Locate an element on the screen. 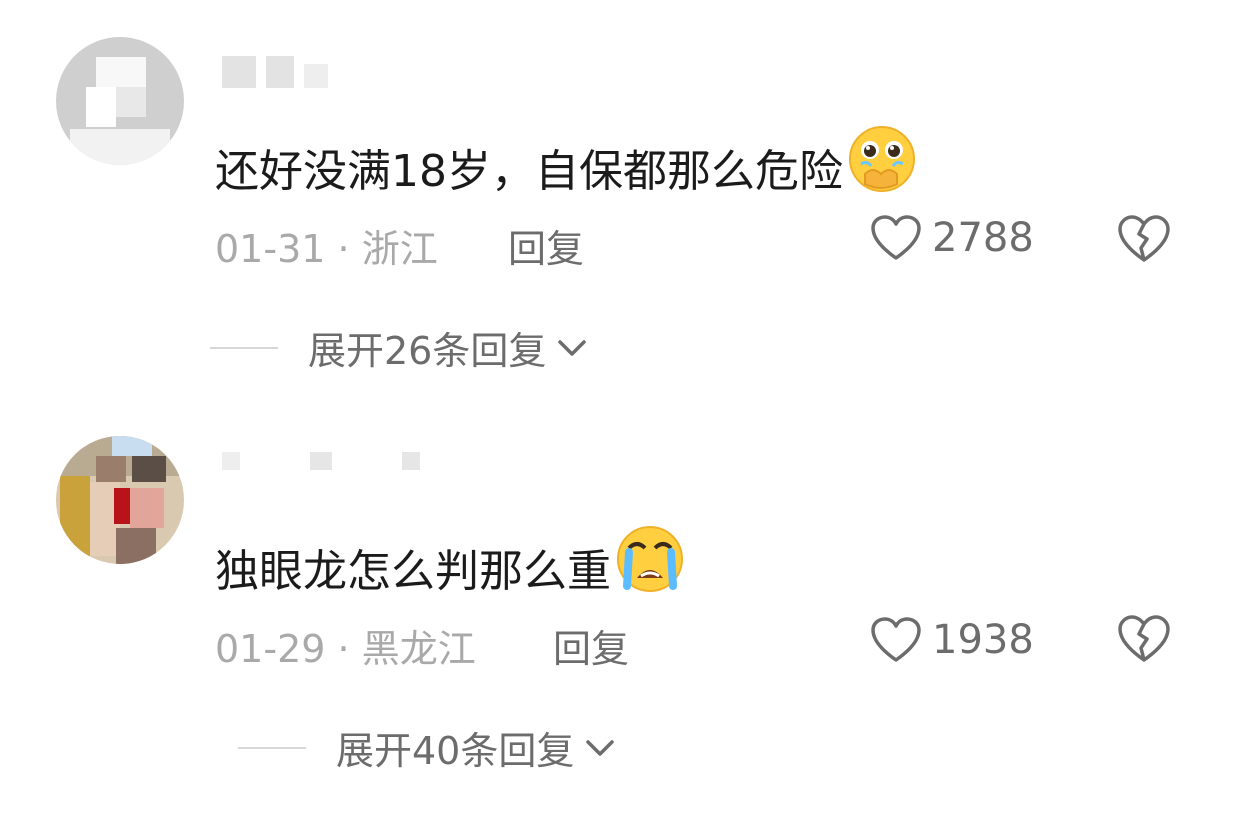  crying-face-icon is located at coordinates (650, 559).